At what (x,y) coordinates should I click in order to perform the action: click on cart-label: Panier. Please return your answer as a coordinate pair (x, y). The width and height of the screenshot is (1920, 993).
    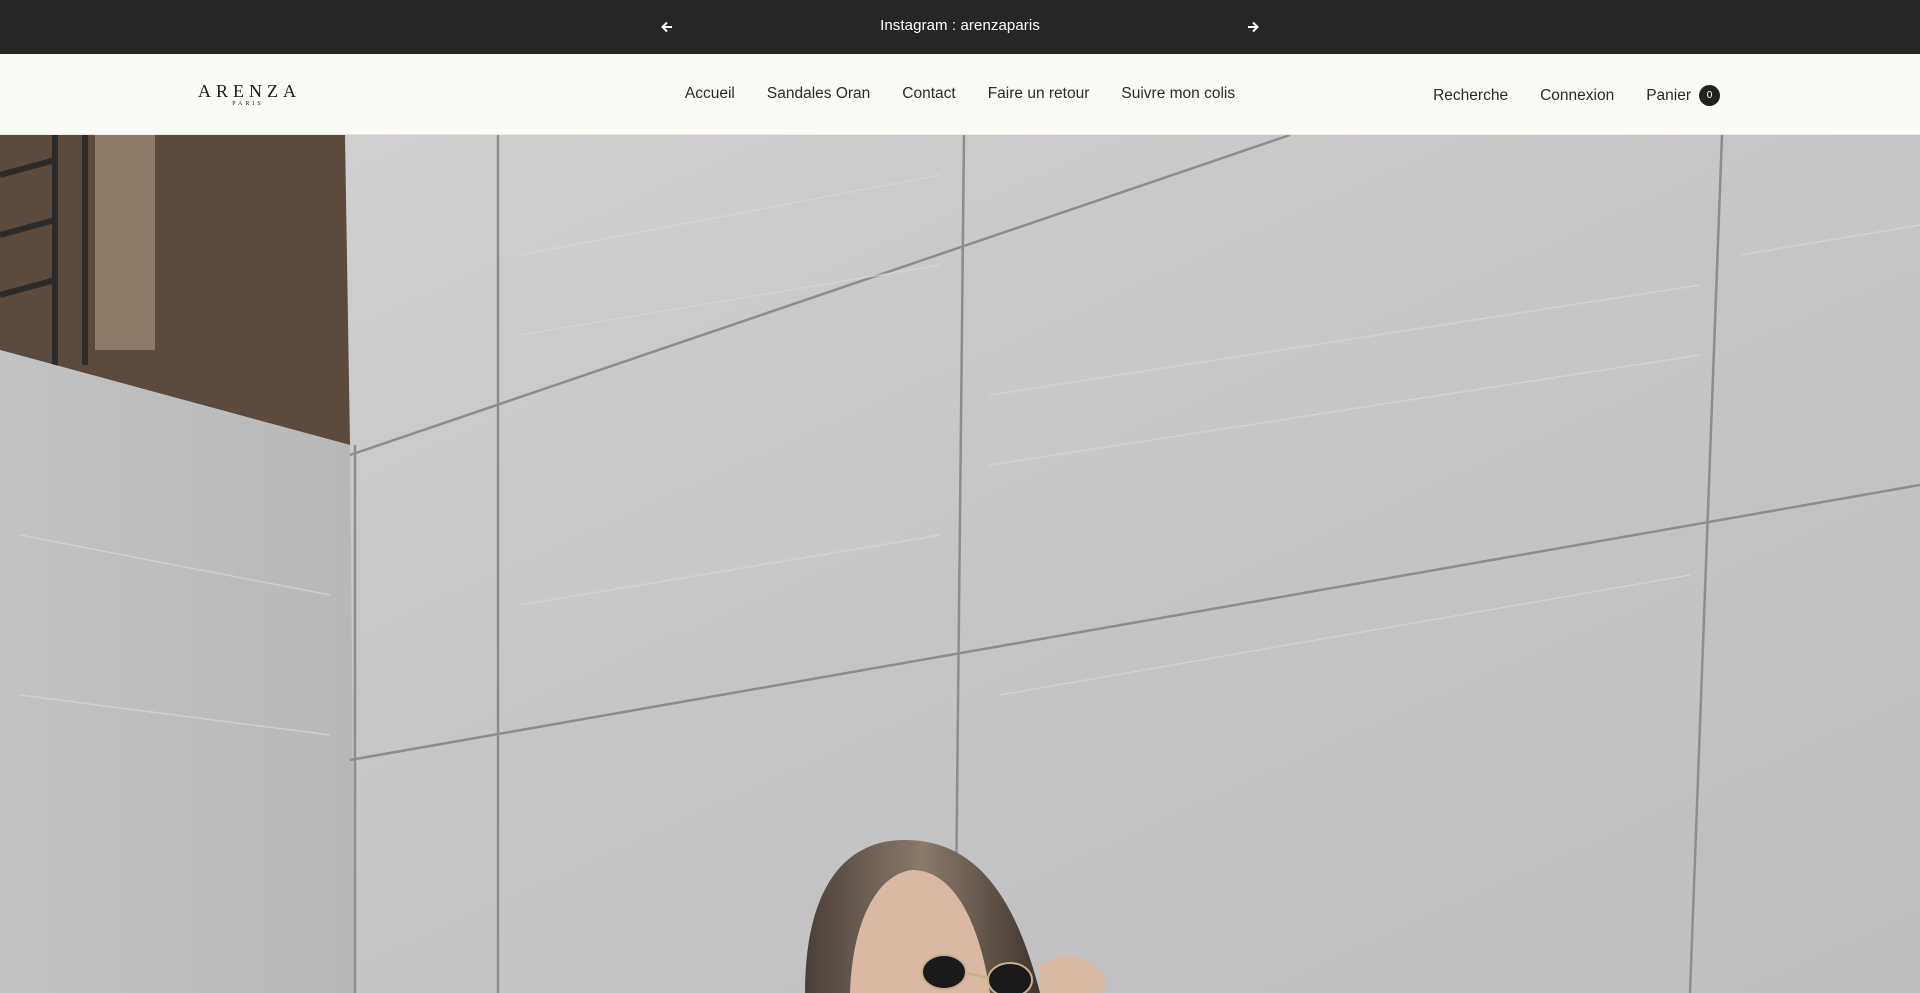
    Looking at the image, I should click on (1668, 95).